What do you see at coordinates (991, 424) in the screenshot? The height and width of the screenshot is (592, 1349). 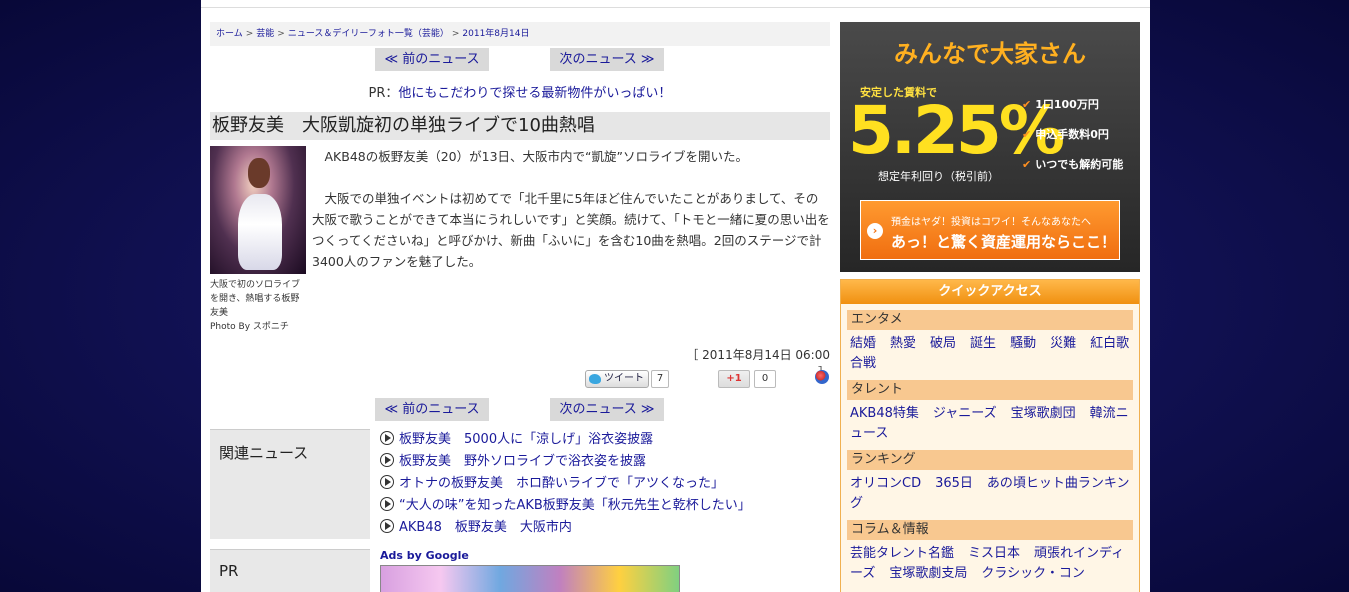 I see `qa-links-talent: AKB48特集 ジャニーズ 宝塚歌劇団 韓流ニュース` at bounding box center [991, 424].